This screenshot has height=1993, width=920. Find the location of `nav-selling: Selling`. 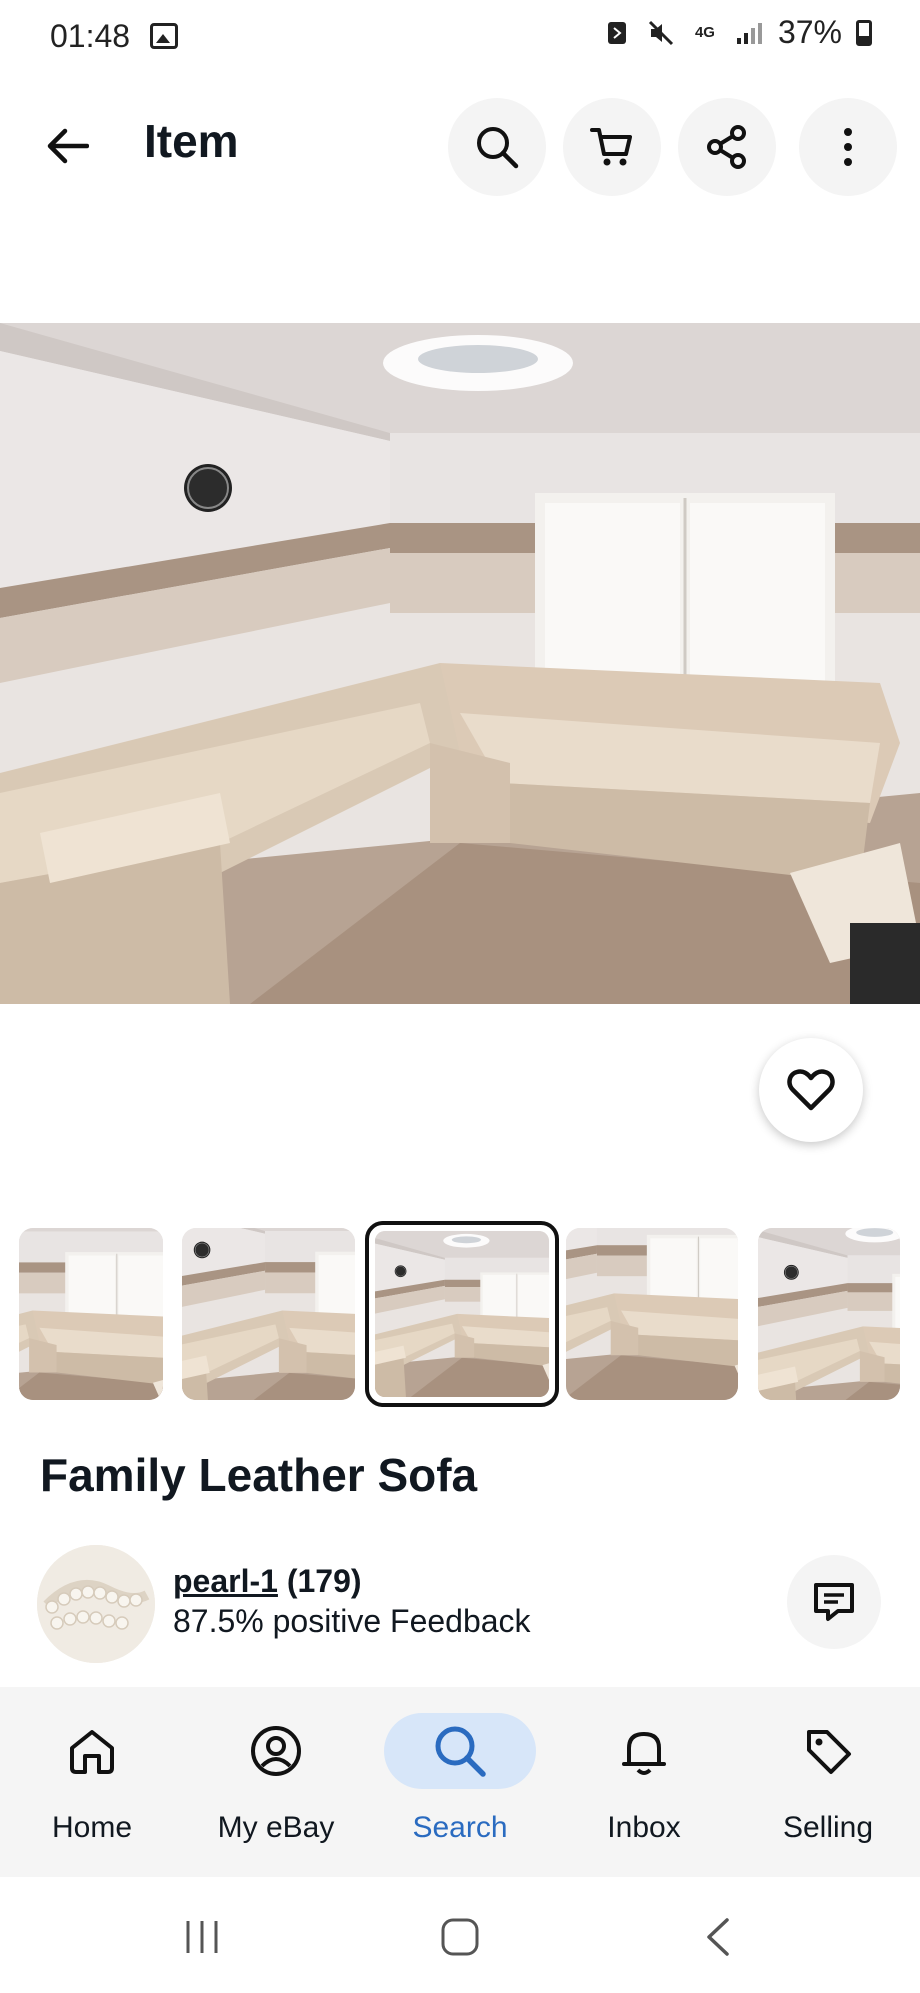

nav-selling: Selling is located at coordinates (828, 1782).